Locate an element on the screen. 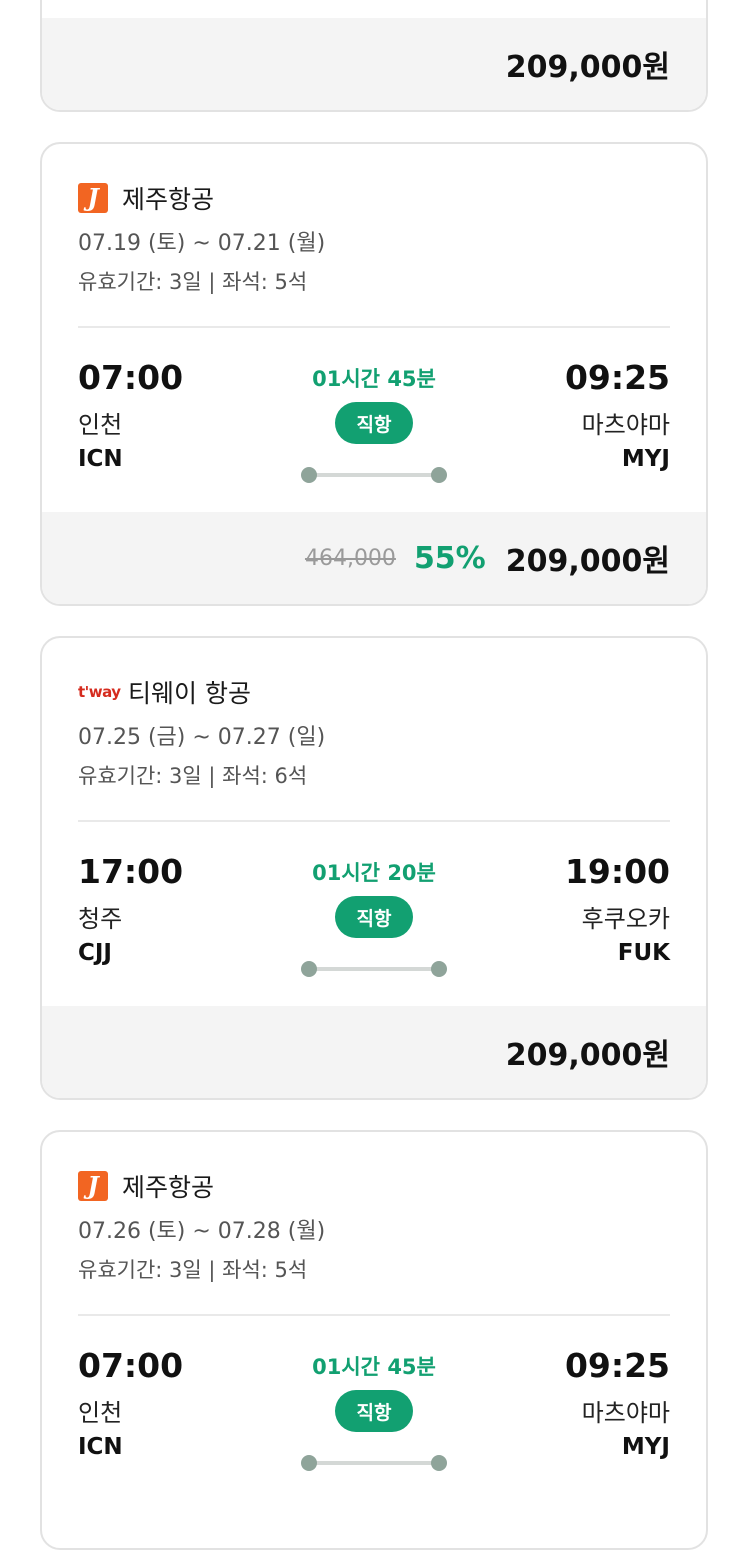 The width and height of the screenshot is (750, 1550). arrival-time: 19:00 is located at coordinates (617, 871).